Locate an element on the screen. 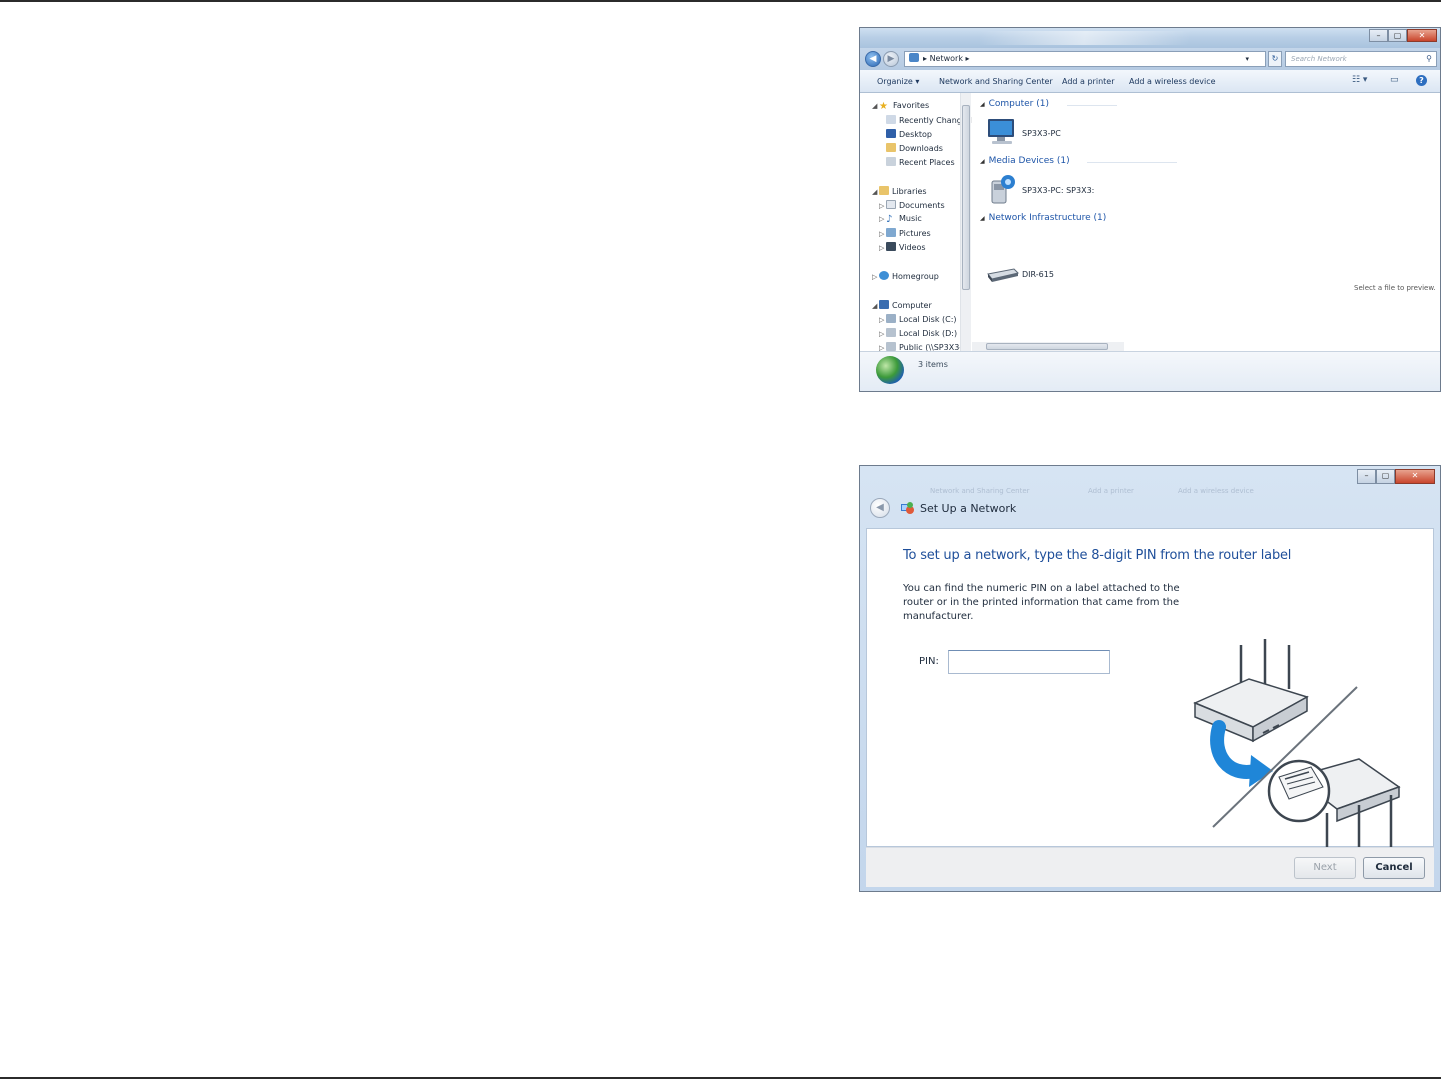 The width and height of the screenshot is (1441, 1081). nav-item-local-disk-d: ▷ Local Disk (D:) is located at coordinates (918, 333).